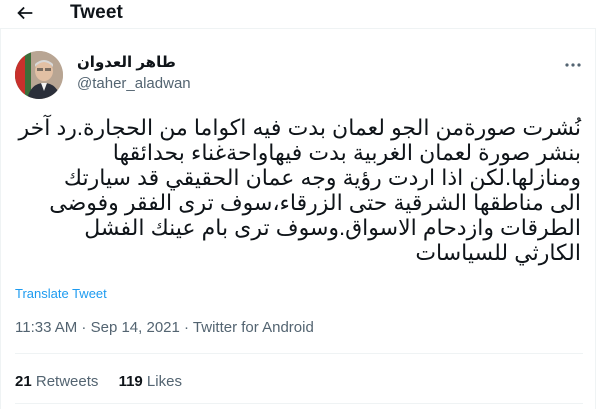 The height and width of the screenshot is (409, 598). What do you see at coordinates (96, 12) in the screenshot?
I see `page-title: Tweet` at bounding box center [96, 12].